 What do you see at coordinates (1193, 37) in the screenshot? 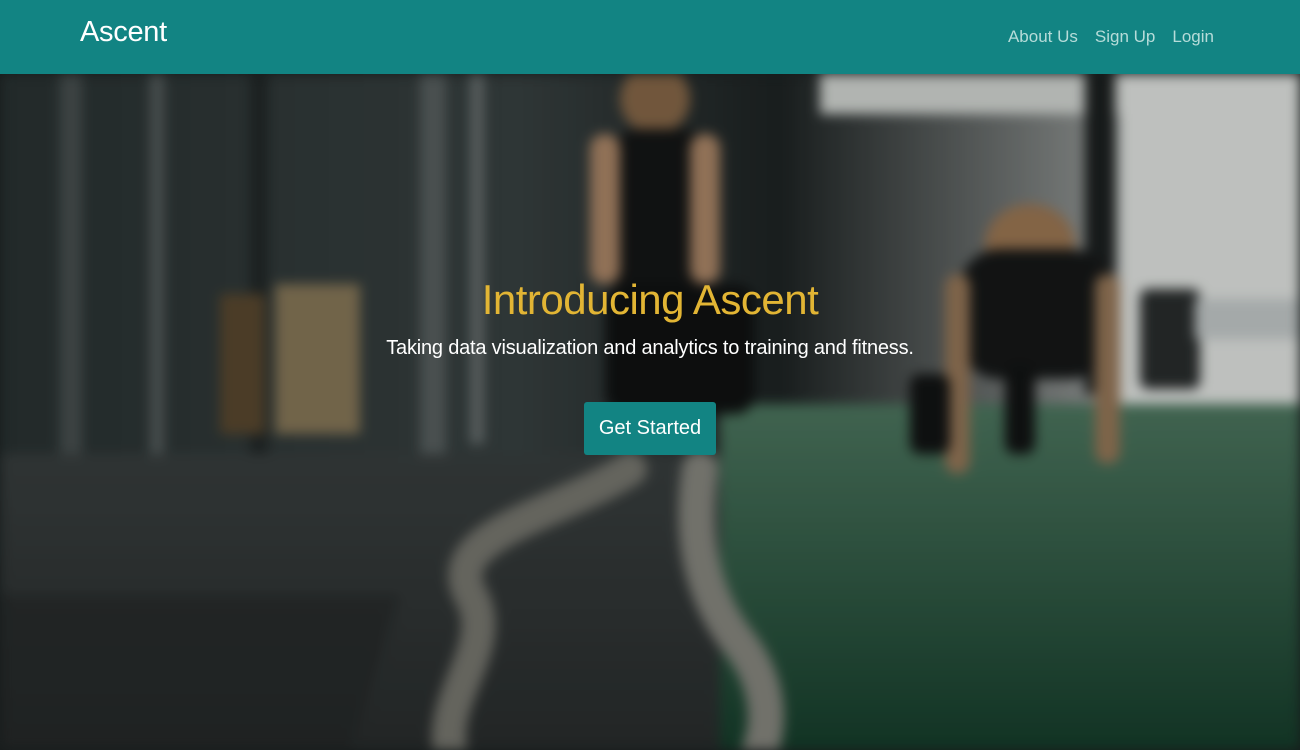
I see `nav-link-login: Login` at bounding box center [1193, 37].